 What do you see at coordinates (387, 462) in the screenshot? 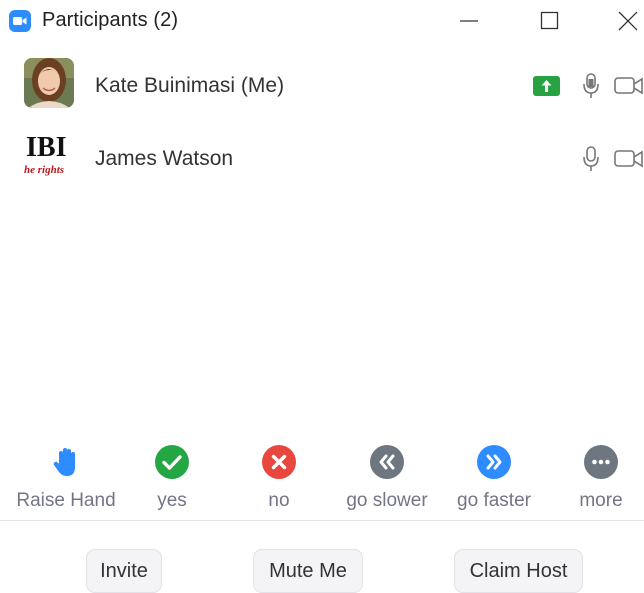
I see `rewind-icon` at bounding box center [387, 462].